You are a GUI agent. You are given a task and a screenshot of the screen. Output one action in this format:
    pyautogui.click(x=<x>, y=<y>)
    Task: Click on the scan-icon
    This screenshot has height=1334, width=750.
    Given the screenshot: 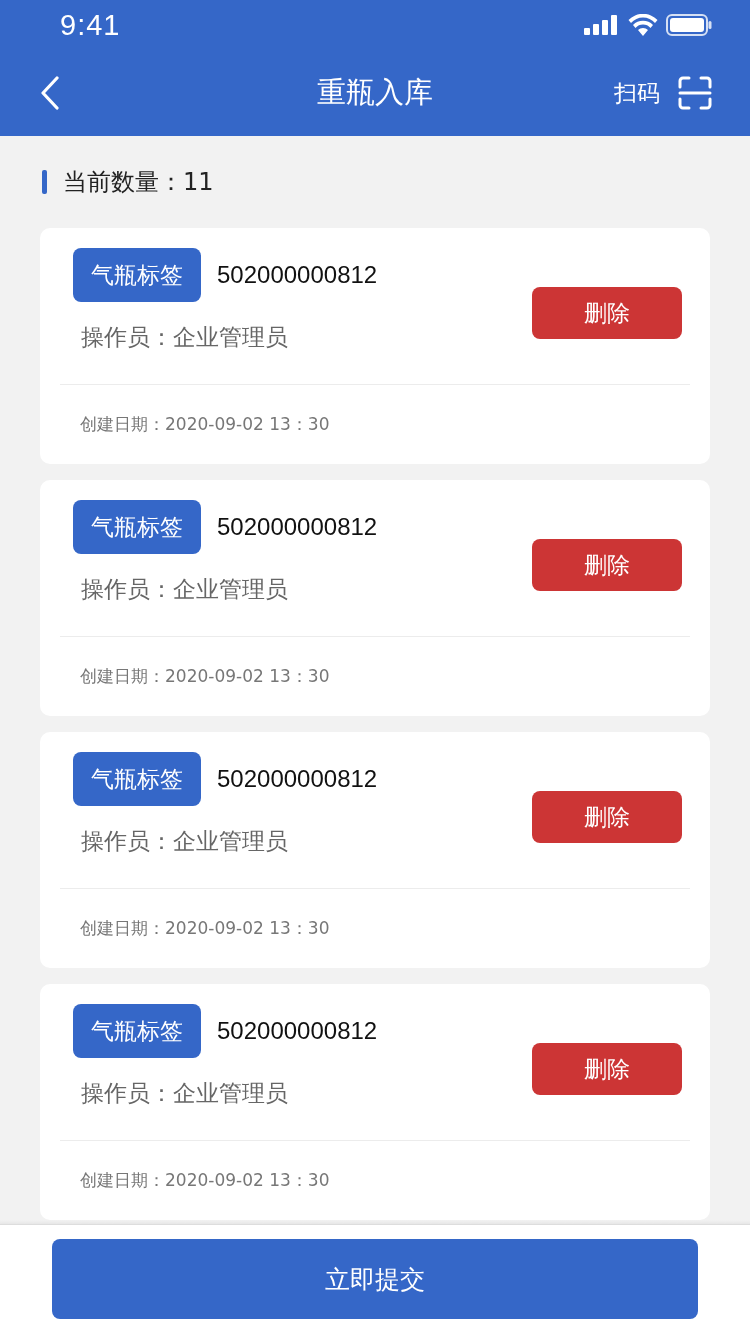 What is the action you would take?
    pyautogui.click(x=695, y=93)
    